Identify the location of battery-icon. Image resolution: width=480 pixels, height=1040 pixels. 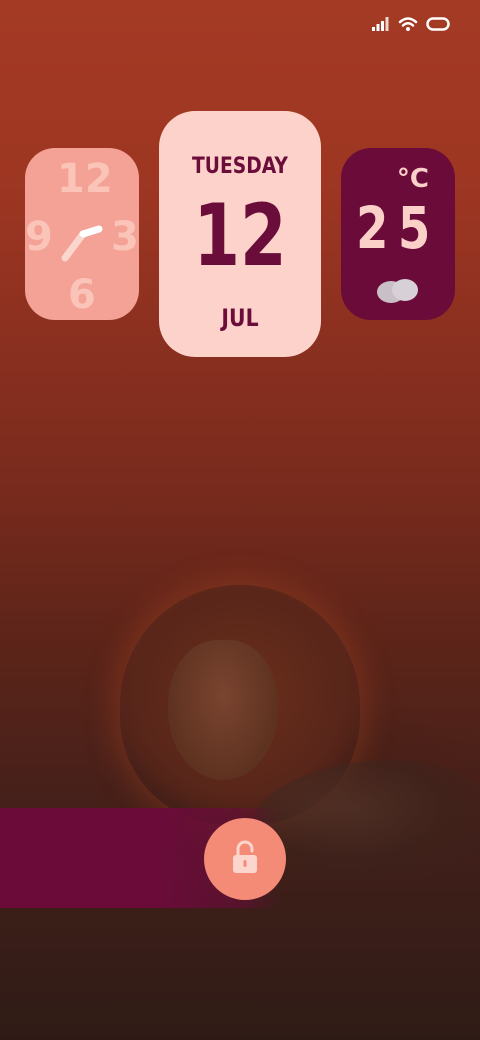
(438, 24).